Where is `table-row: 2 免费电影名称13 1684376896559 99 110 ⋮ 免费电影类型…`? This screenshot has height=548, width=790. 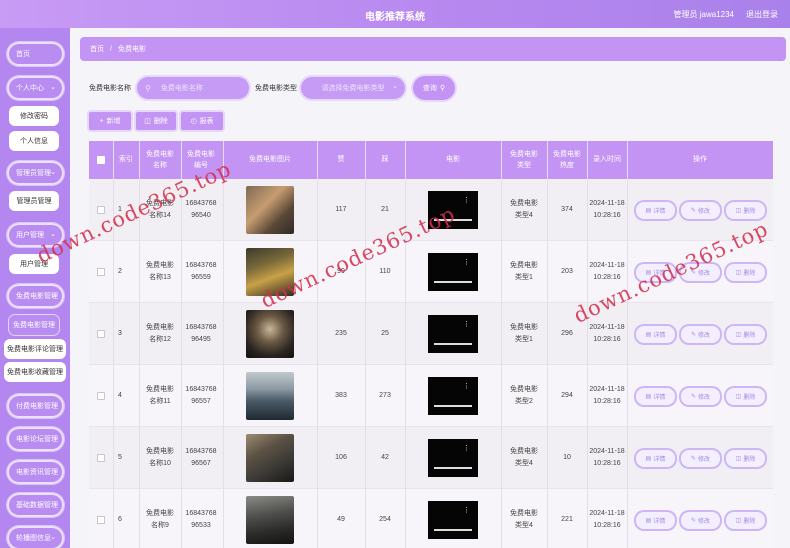
table-row: 2 免费电影名称13 1684376896559 99 110 ⋮ 免费电影类型… is located at coordinates (431, 272).